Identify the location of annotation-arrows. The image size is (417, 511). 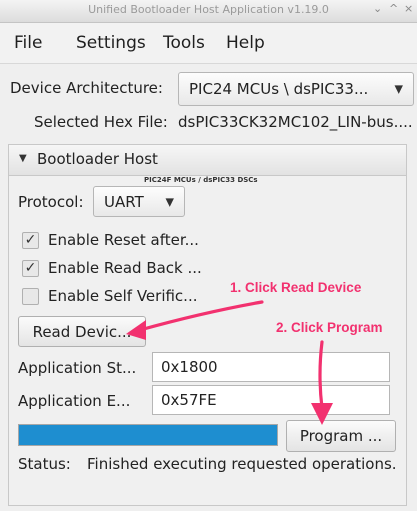
(229, 362).